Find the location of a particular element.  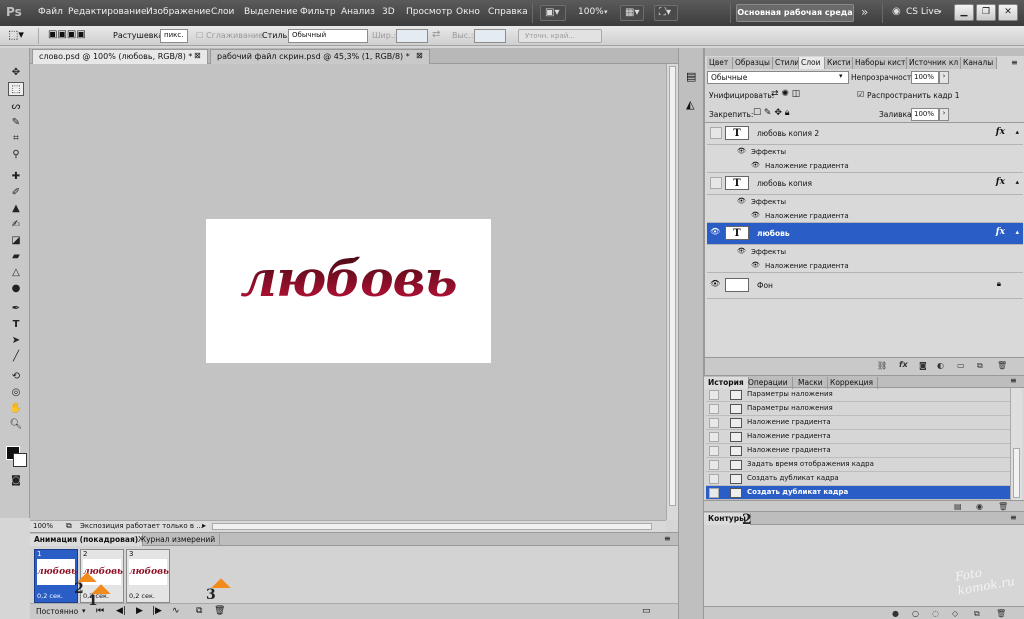

quick-select-icon: ✎ is located at coordinates (16, 123).